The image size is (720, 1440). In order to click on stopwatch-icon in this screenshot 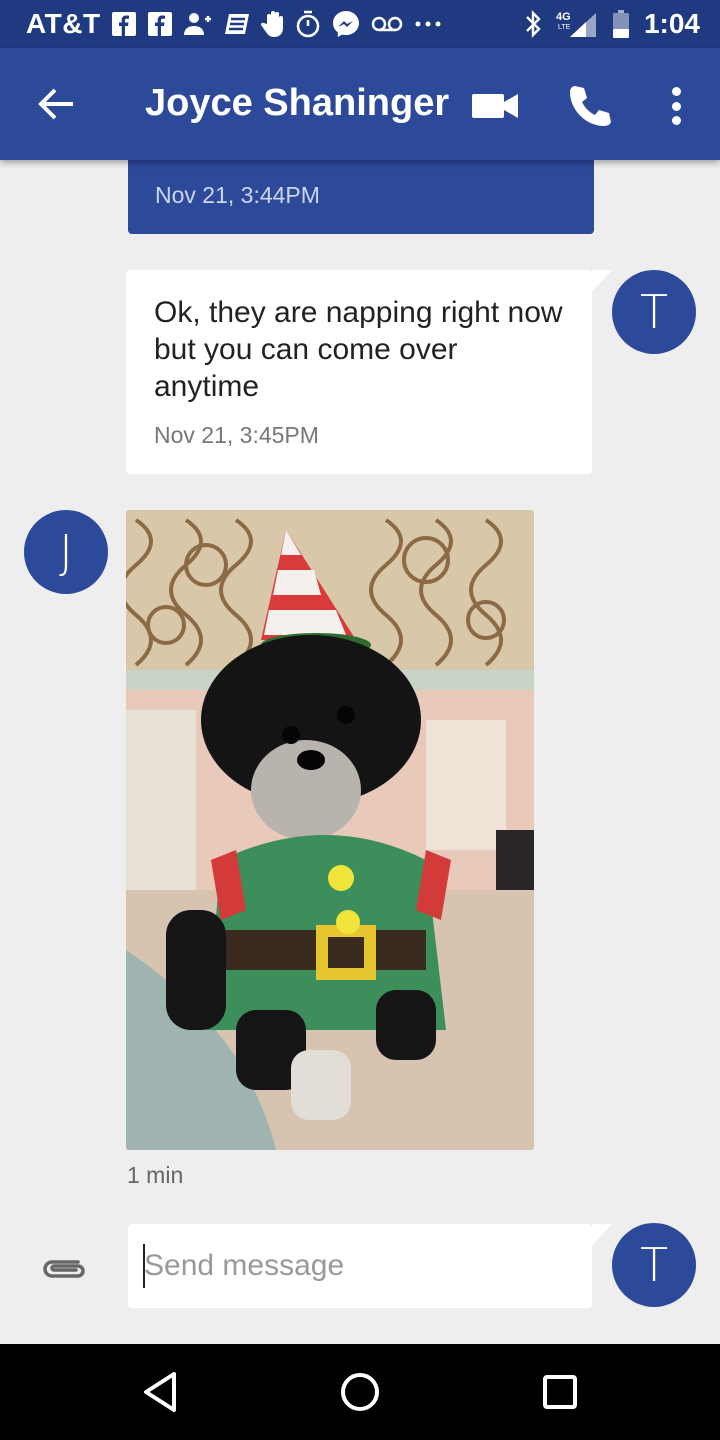, I will do `click(308, 24)`.